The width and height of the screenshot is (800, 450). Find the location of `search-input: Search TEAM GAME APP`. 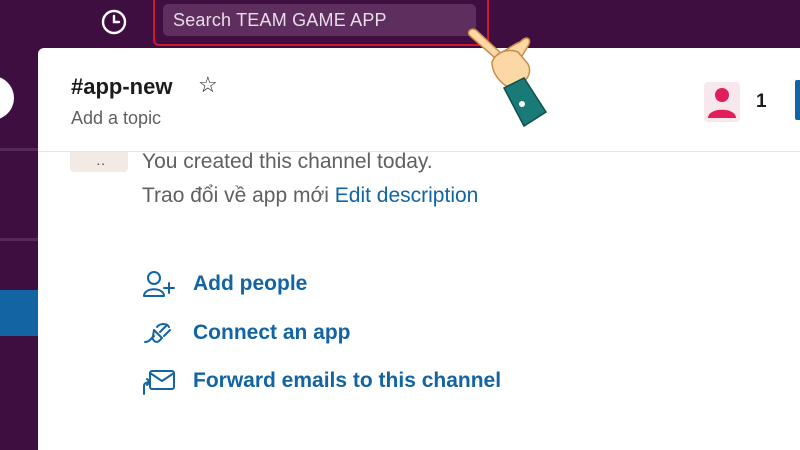

search-input: Search TEAM GAME APP is located at coordinates (319, 20).